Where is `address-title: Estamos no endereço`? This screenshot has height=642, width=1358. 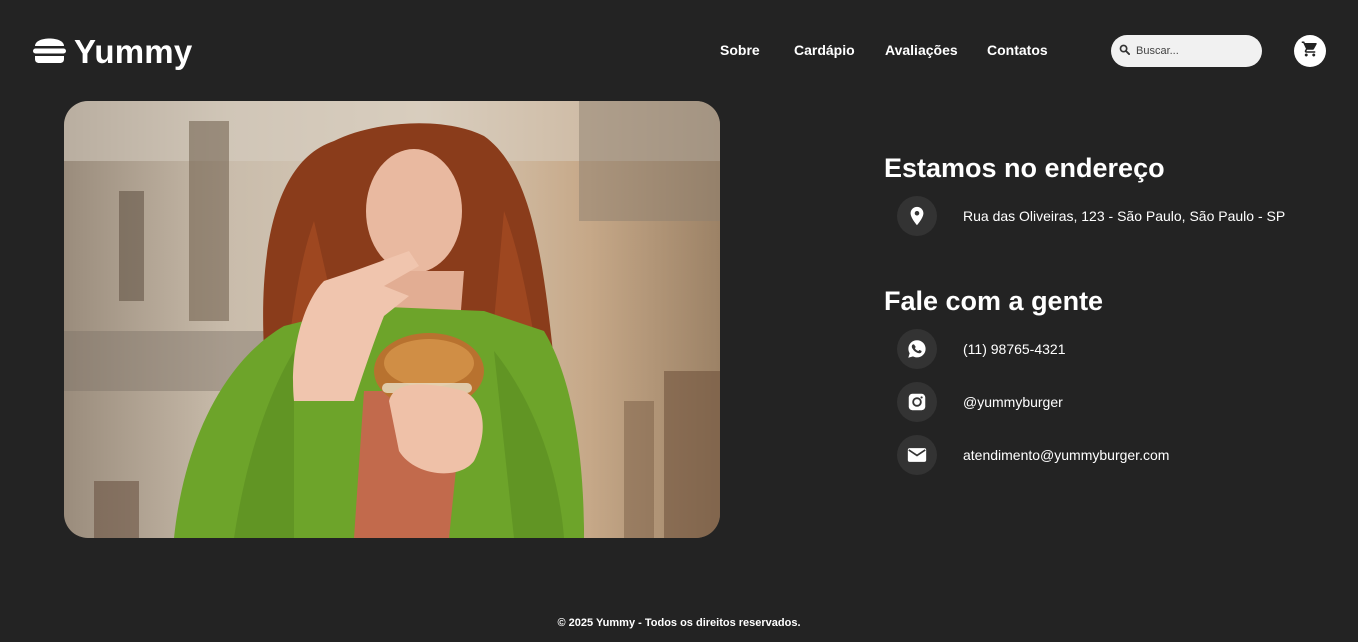 address-title: Estamos no endereço is located at coordinates (1024, 168).